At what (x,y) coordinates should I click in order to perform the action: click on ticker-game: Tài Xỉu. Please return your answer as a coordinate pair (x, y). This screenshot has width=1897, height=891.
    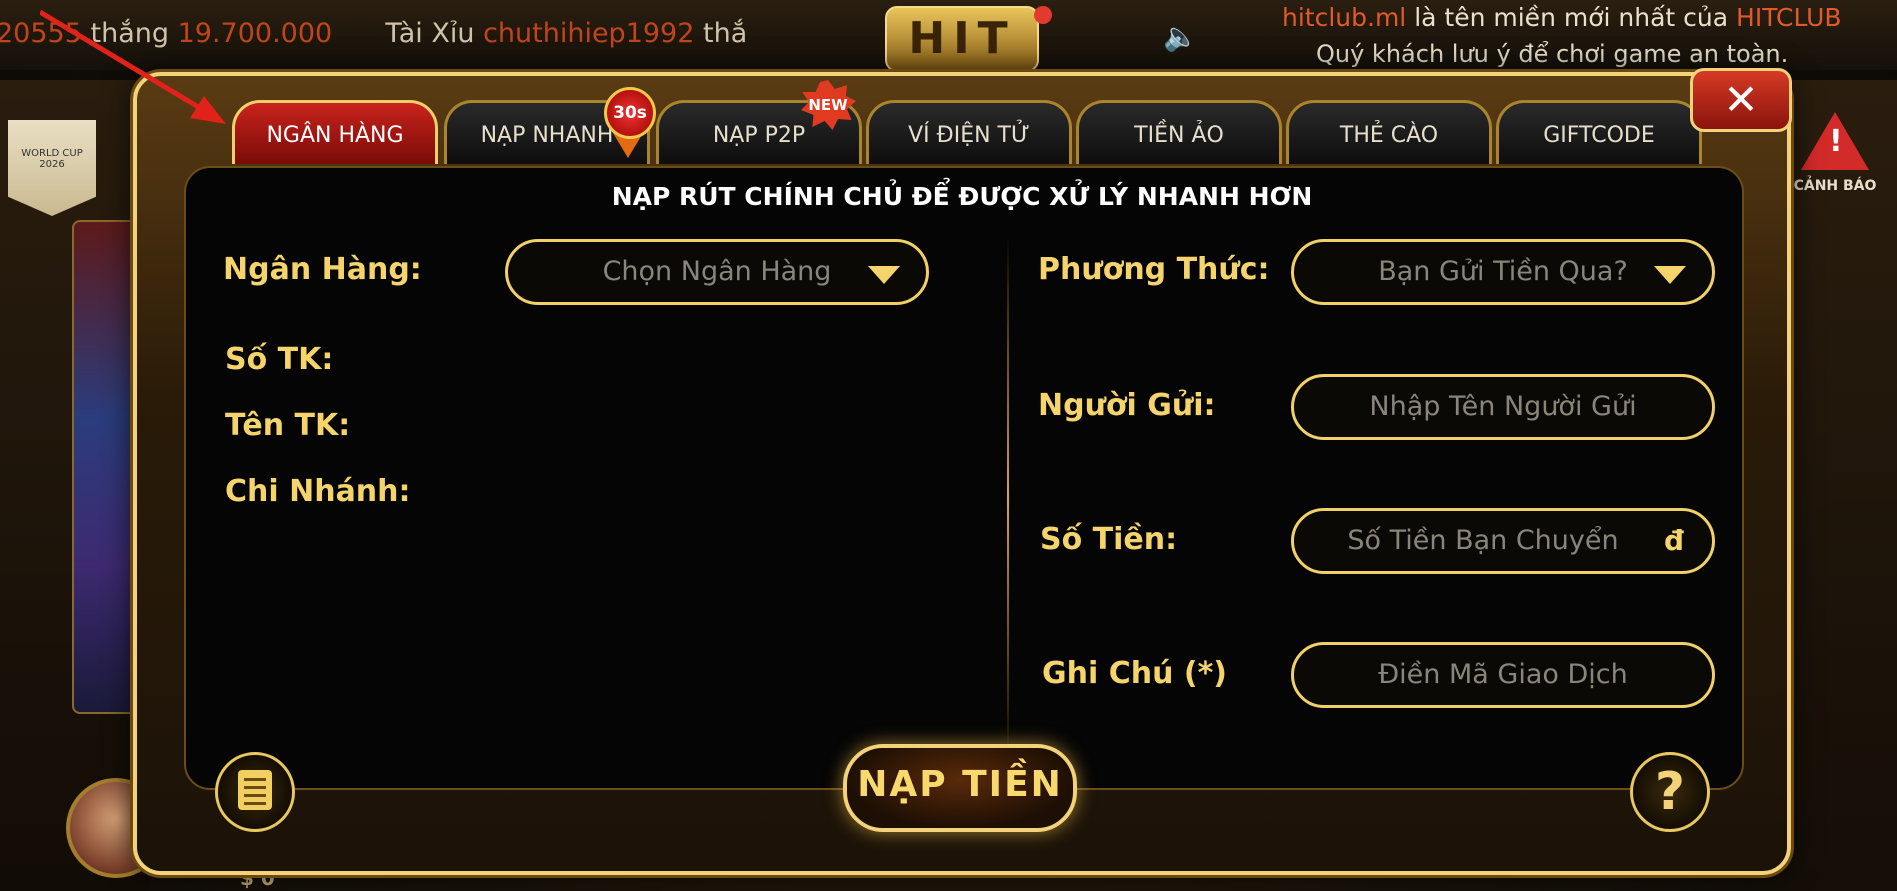
    Looking at the image, I should click on (430, 33).